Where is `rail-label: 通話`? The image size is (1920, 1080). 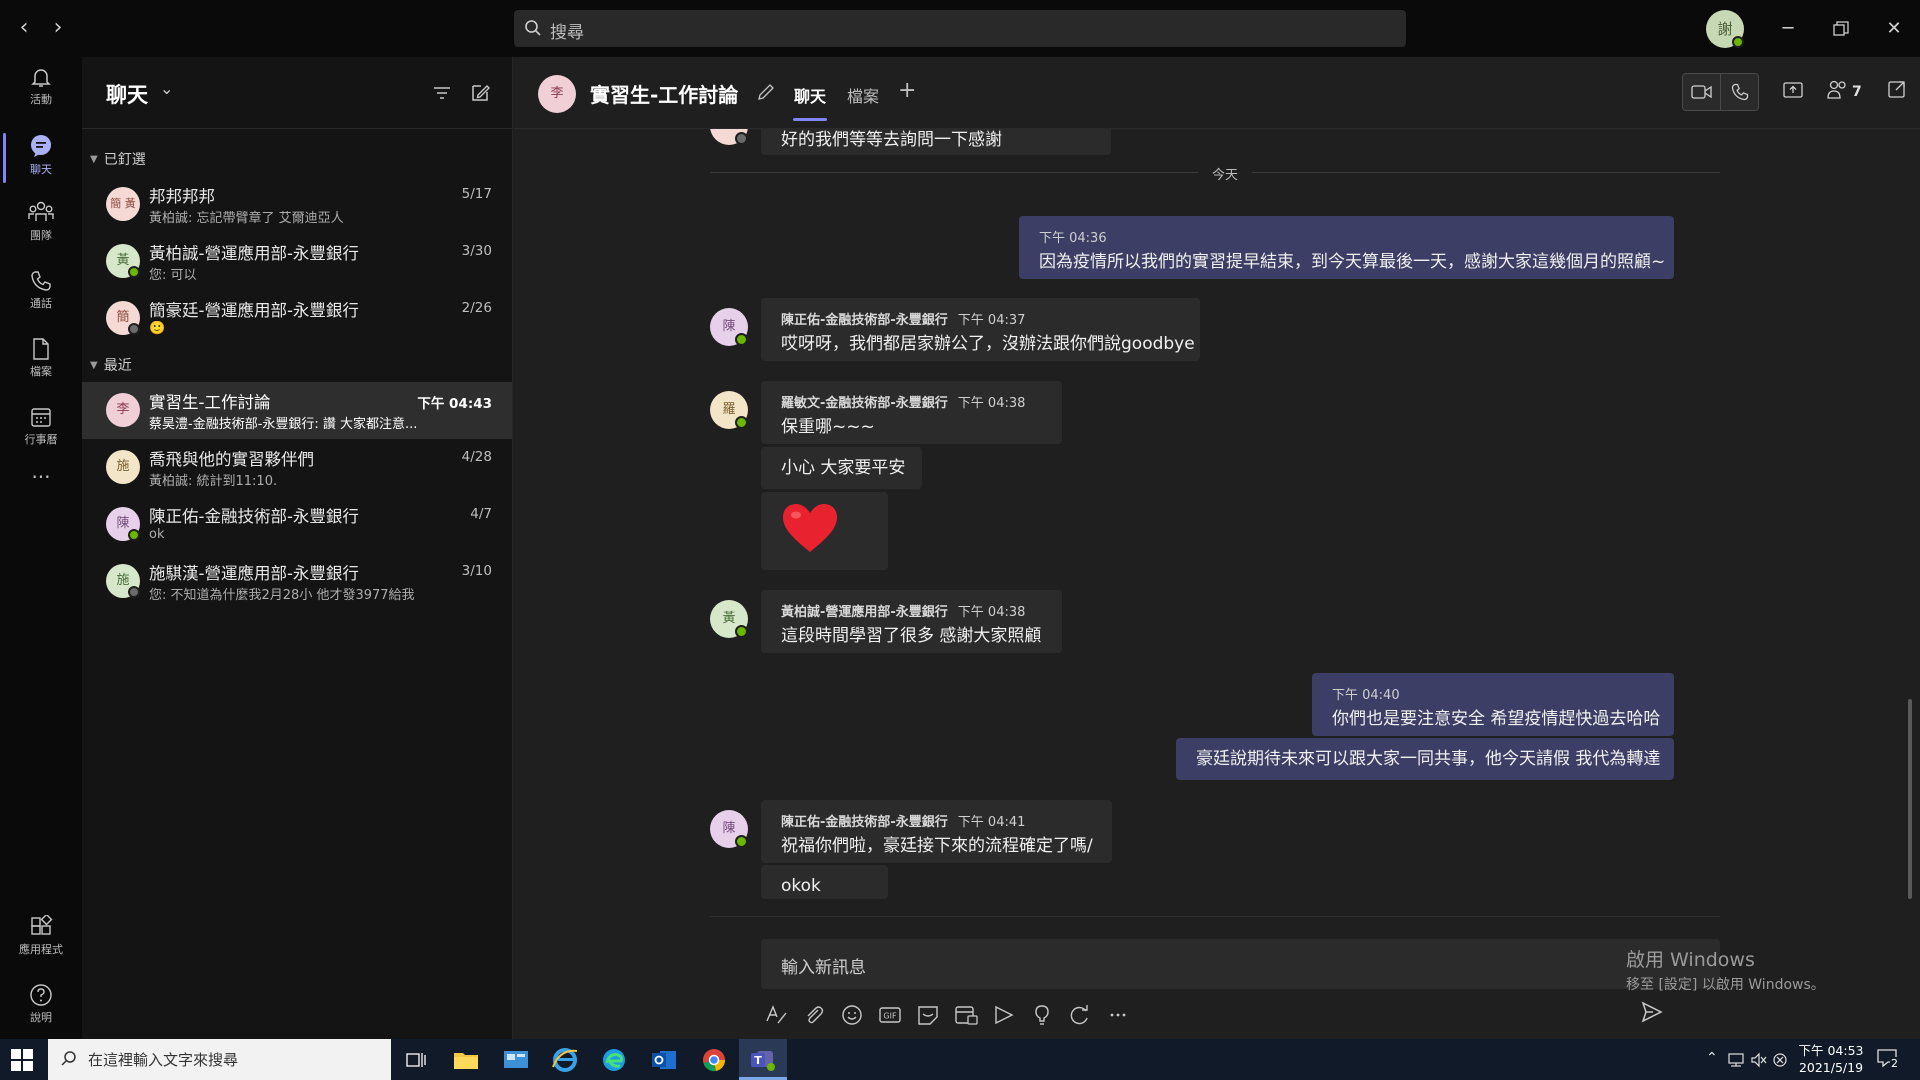 rail-label: 通話 is located at coordinates (41, 303).